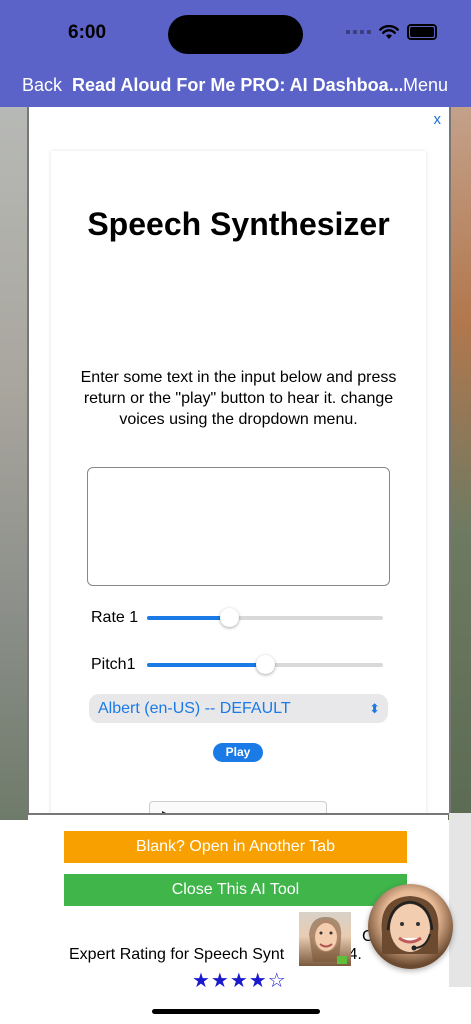  What do you see at coordinates (238, 224) in the screenshot?
I see `card-title: Speech Synthesizer` at bounding box center [238, 224].